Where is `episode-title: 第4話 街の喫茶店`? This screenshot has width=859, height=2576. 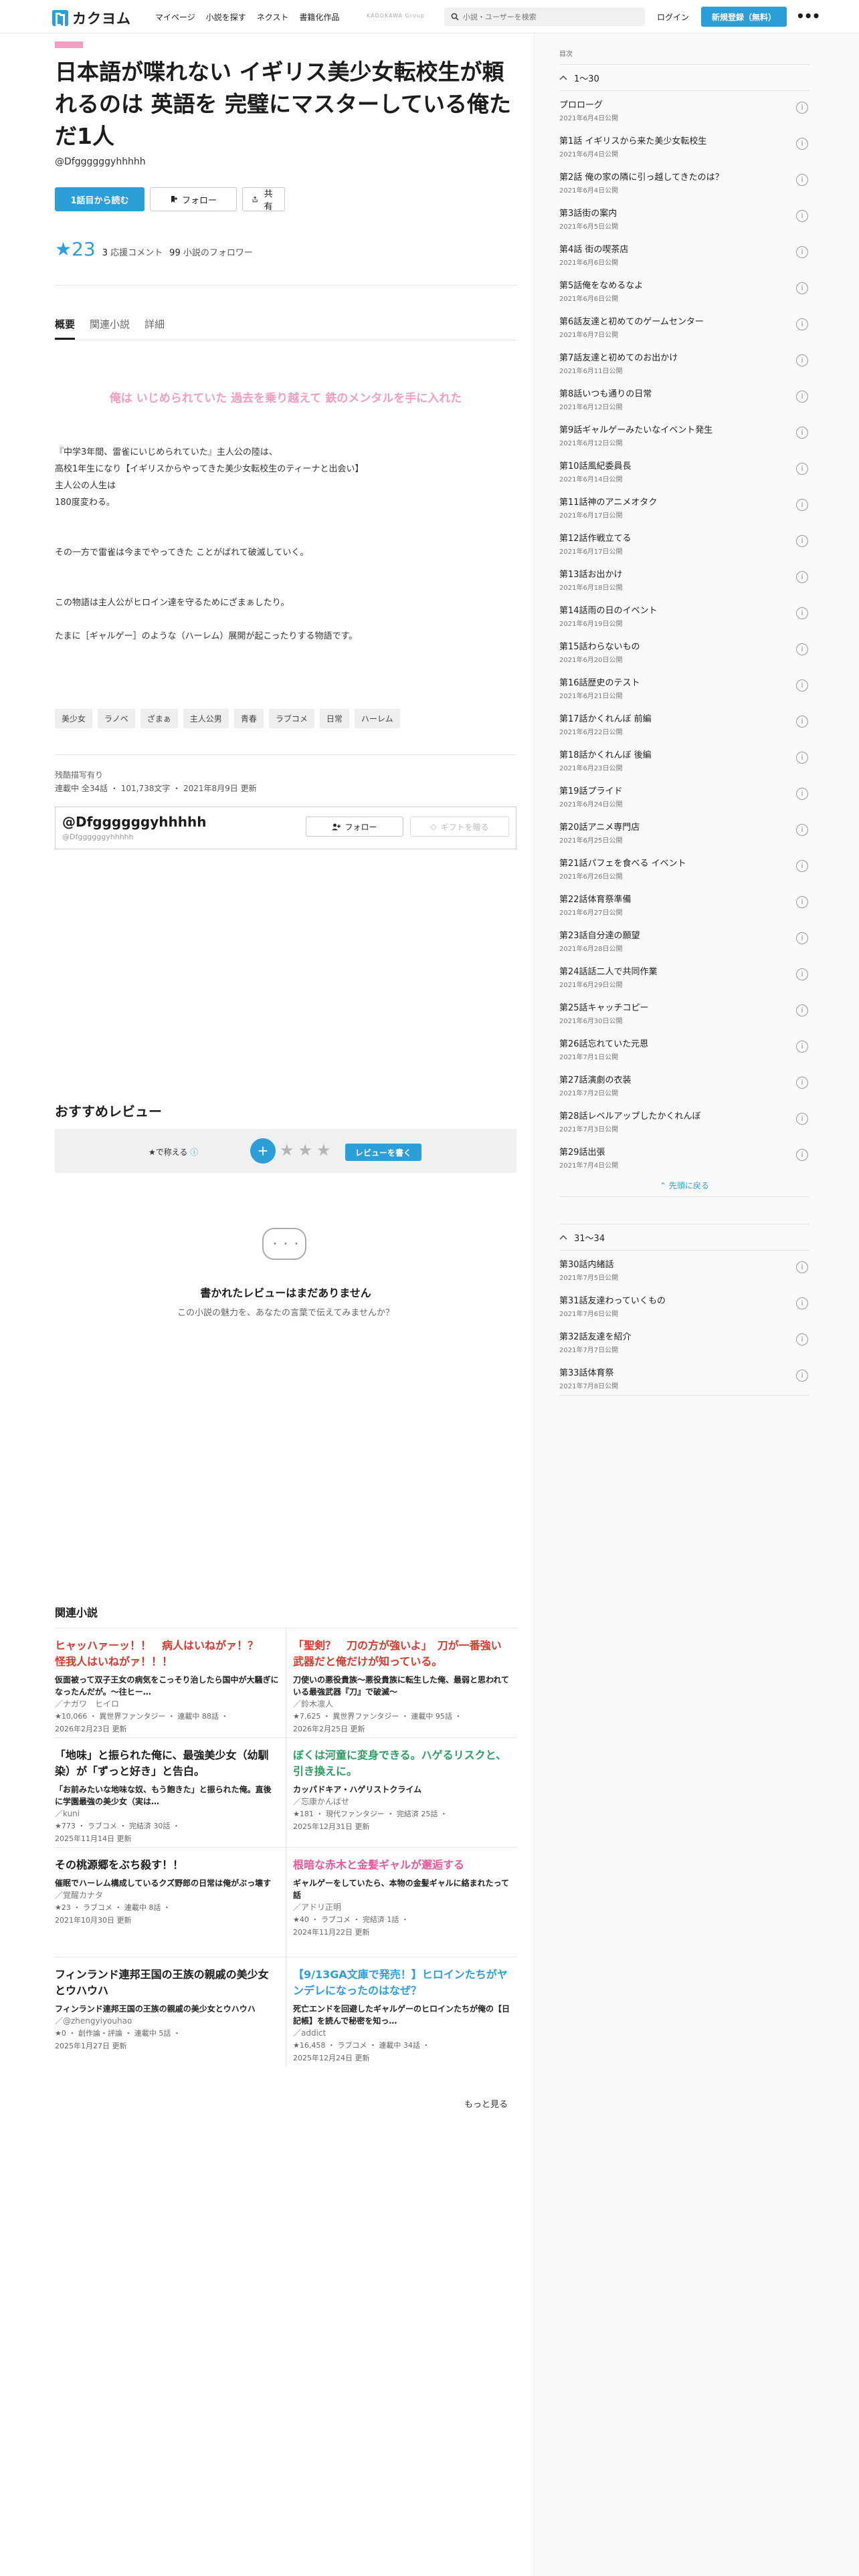 episode-title: 第4話 街の喫茶店 is located at coordinates (684, 249).